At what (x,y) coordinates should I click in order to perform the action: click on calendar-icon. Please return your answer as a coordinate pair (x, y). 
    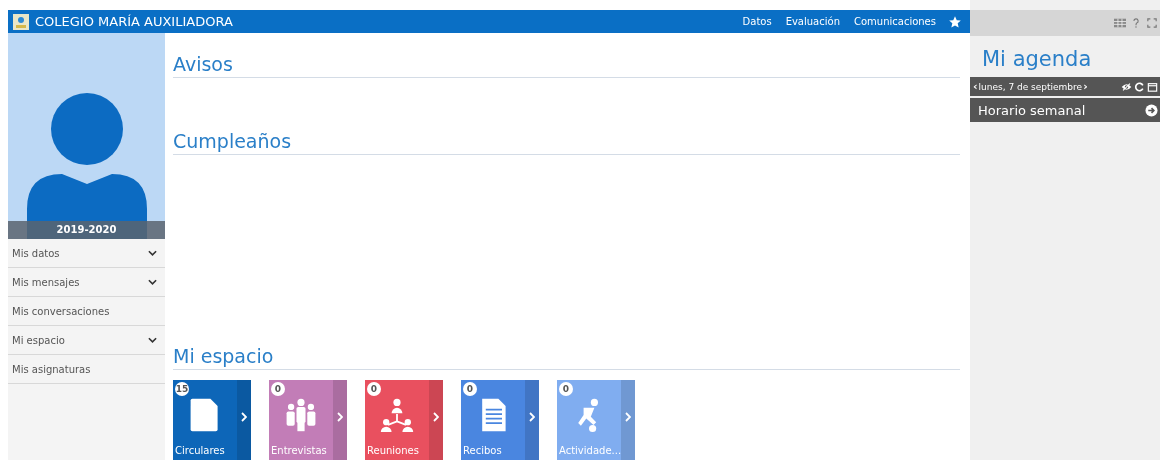
    Looking at the image, I should click on (1152, 86).